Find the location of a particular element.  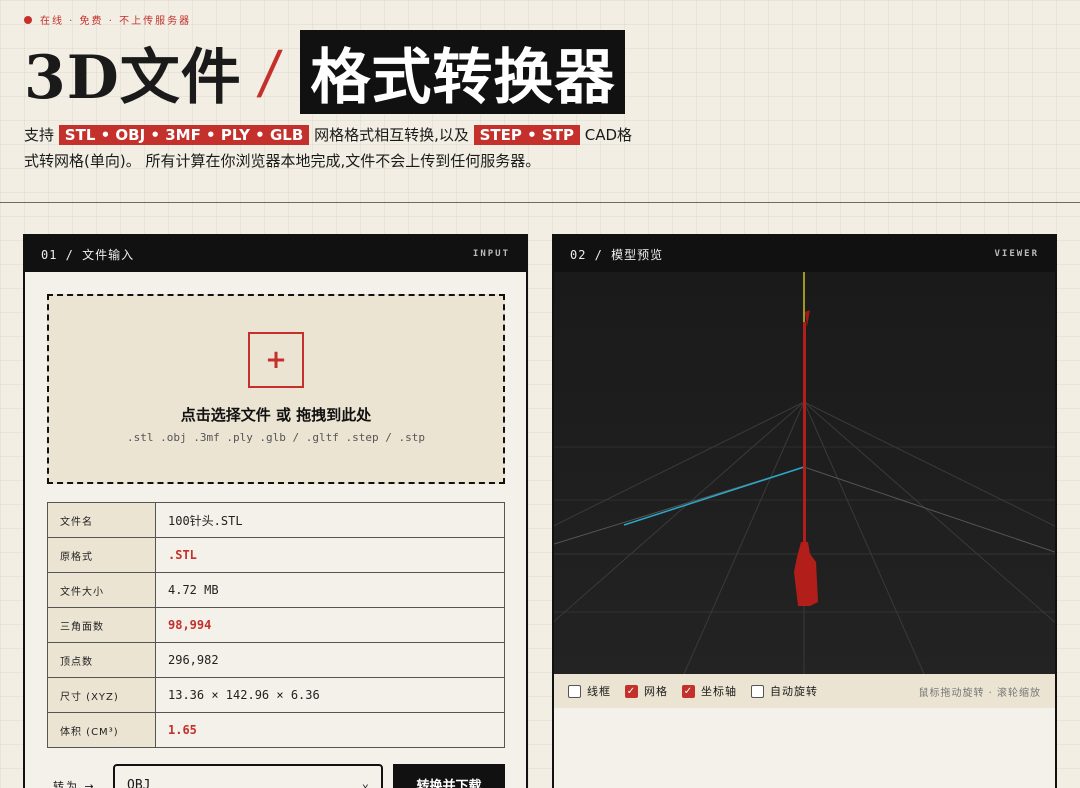

axes-checkbox: ✓ 坐标轴 is located at coordinates (709, 691).